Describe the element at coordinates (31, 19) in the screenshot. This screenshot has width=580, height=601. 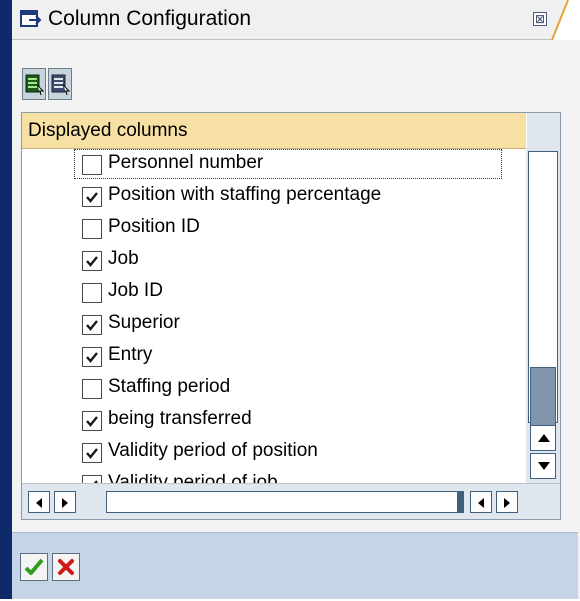
I see `dialog-window-icon` at that location.